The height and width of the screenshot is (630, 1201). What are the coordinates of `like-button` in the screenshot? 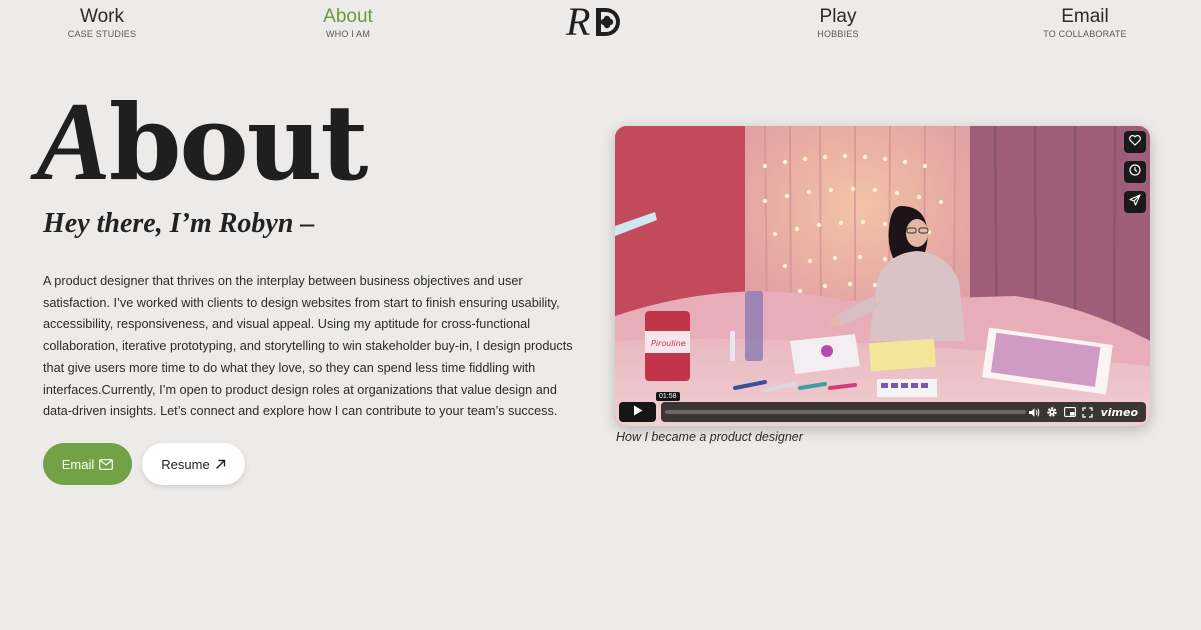 It's located at (1135, 142).